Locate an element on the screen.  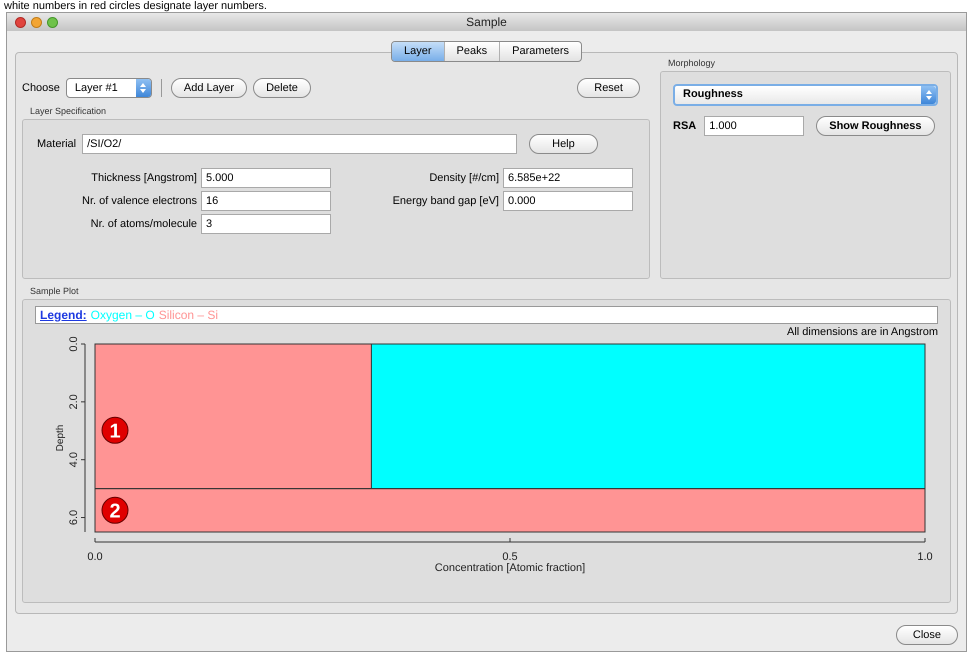
tab: Peaks is located at coordinates (472, 51).